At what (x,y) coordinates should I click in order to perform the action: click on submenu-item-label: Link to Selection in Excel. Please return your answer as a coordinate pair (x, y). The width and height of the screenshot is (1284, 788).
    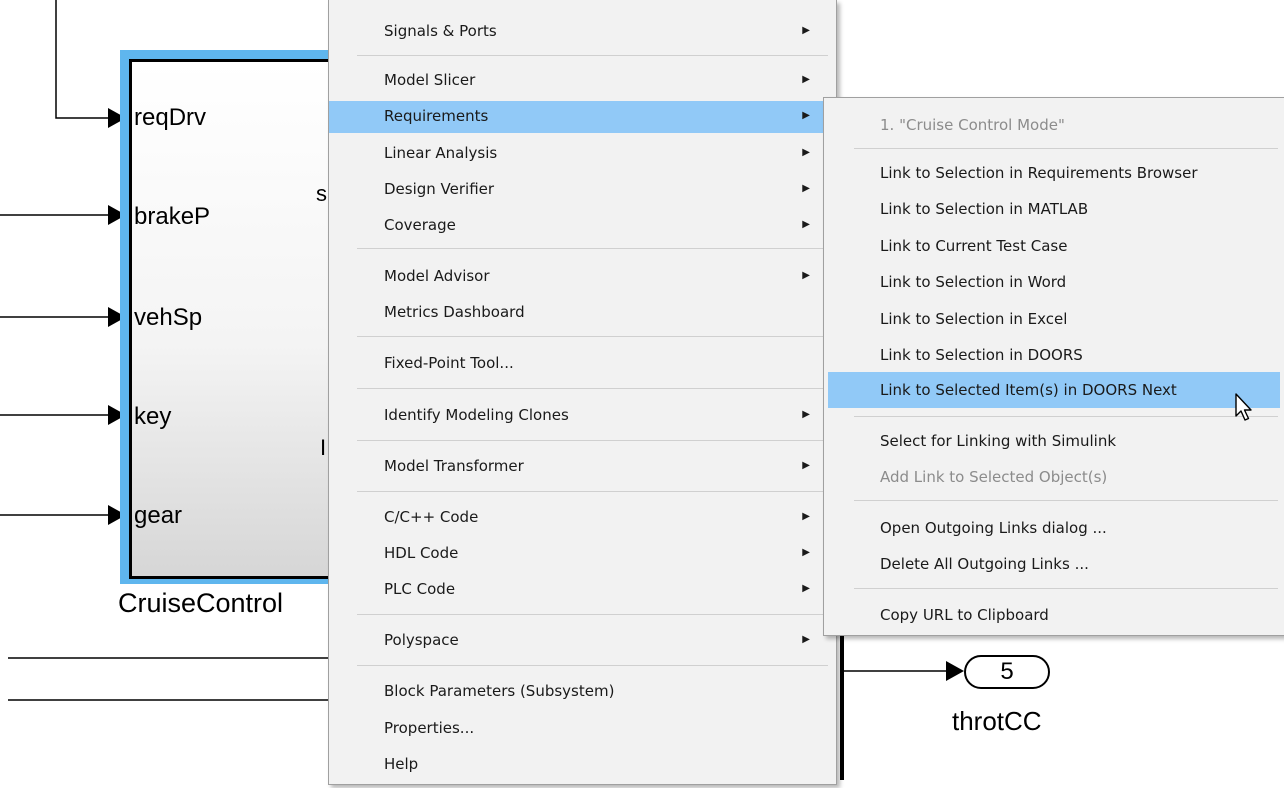
    Looking at the image, I should click on (974, 319).